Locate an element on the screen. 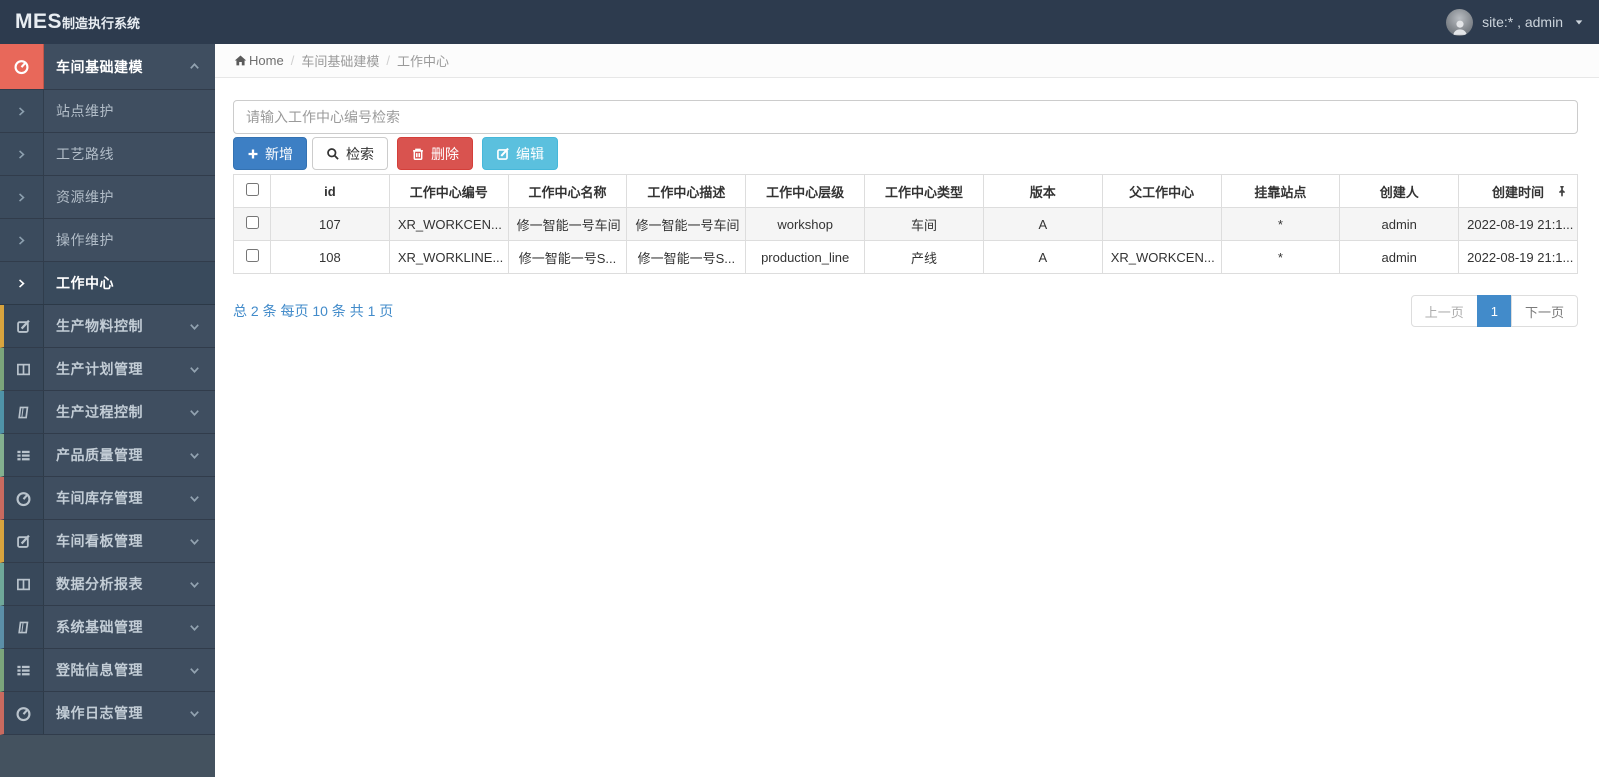  pagination: 总 2 条 每页 10 条 共 1 页 上一页 1 下一页 is located at coordinates (905, 311).